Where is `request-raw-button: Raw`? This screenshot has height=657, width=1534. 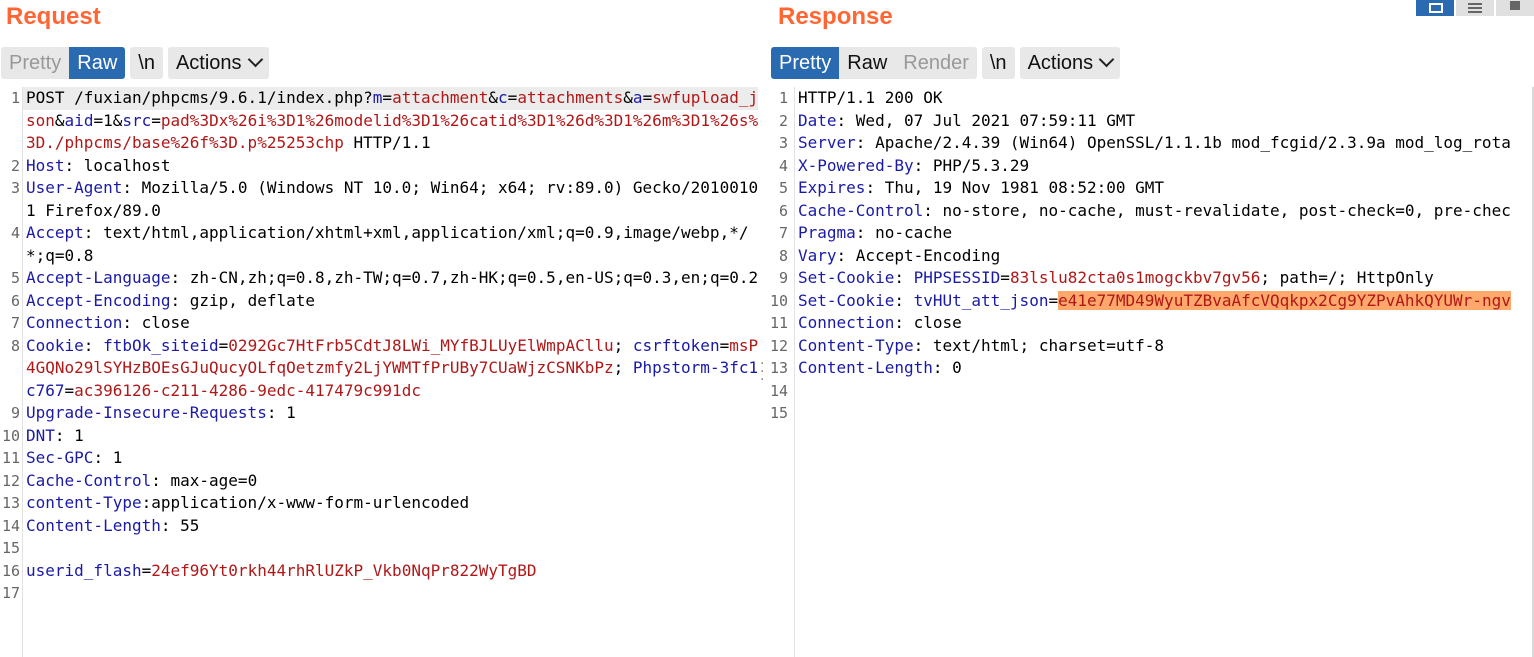
request-raw-button: Raw is located at coordinates (97, 63).